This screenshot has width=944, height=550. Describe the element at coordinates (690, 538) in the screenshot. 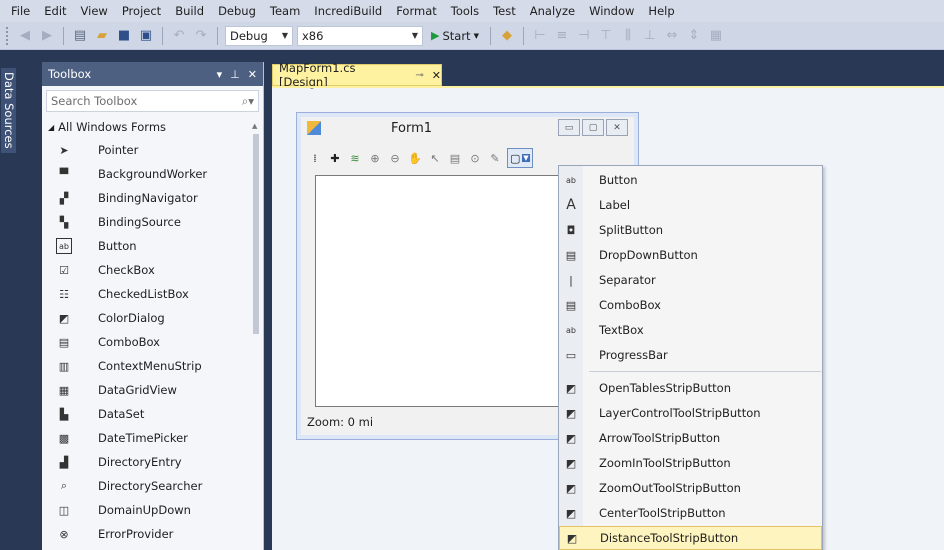

I see `dropdown-item-distancetoolstripbutton: ◩ DistanceToolStripButton` at that location.